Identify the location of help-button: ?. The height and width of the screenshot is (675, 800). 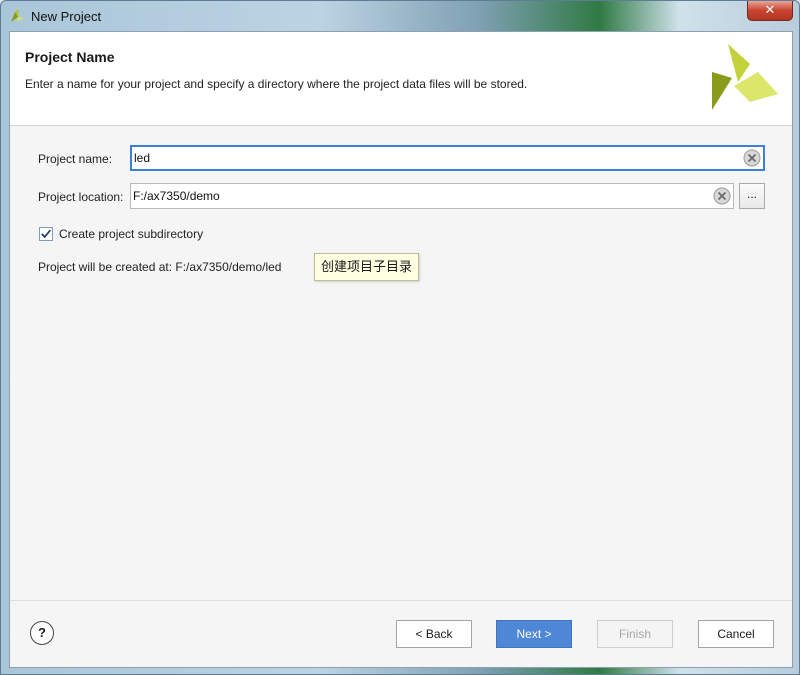
(42, 633).